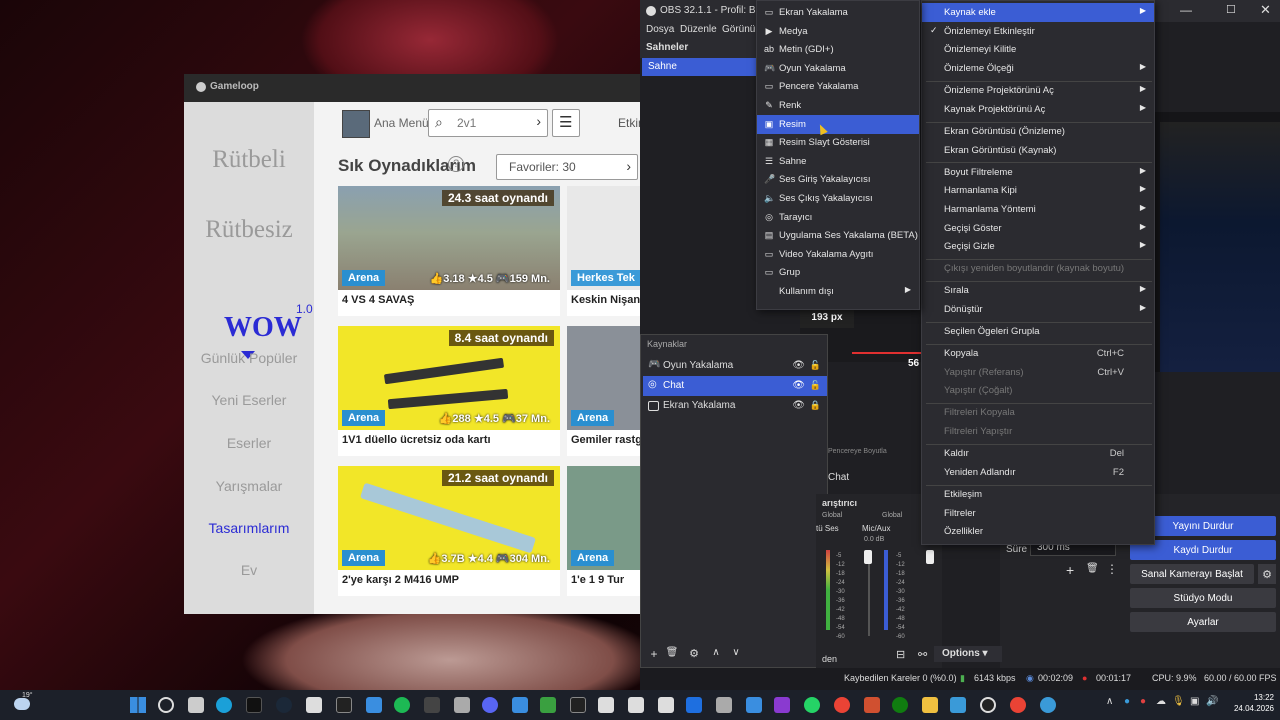  Describe the element at coordinates (284, 705) in the screenshot. I see `steam-icon` at that location.